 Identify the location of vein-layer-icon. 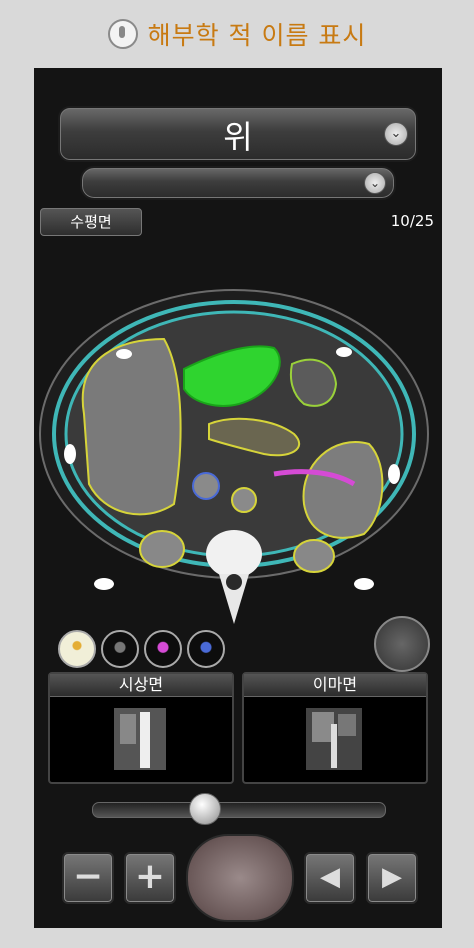
(206, 649).